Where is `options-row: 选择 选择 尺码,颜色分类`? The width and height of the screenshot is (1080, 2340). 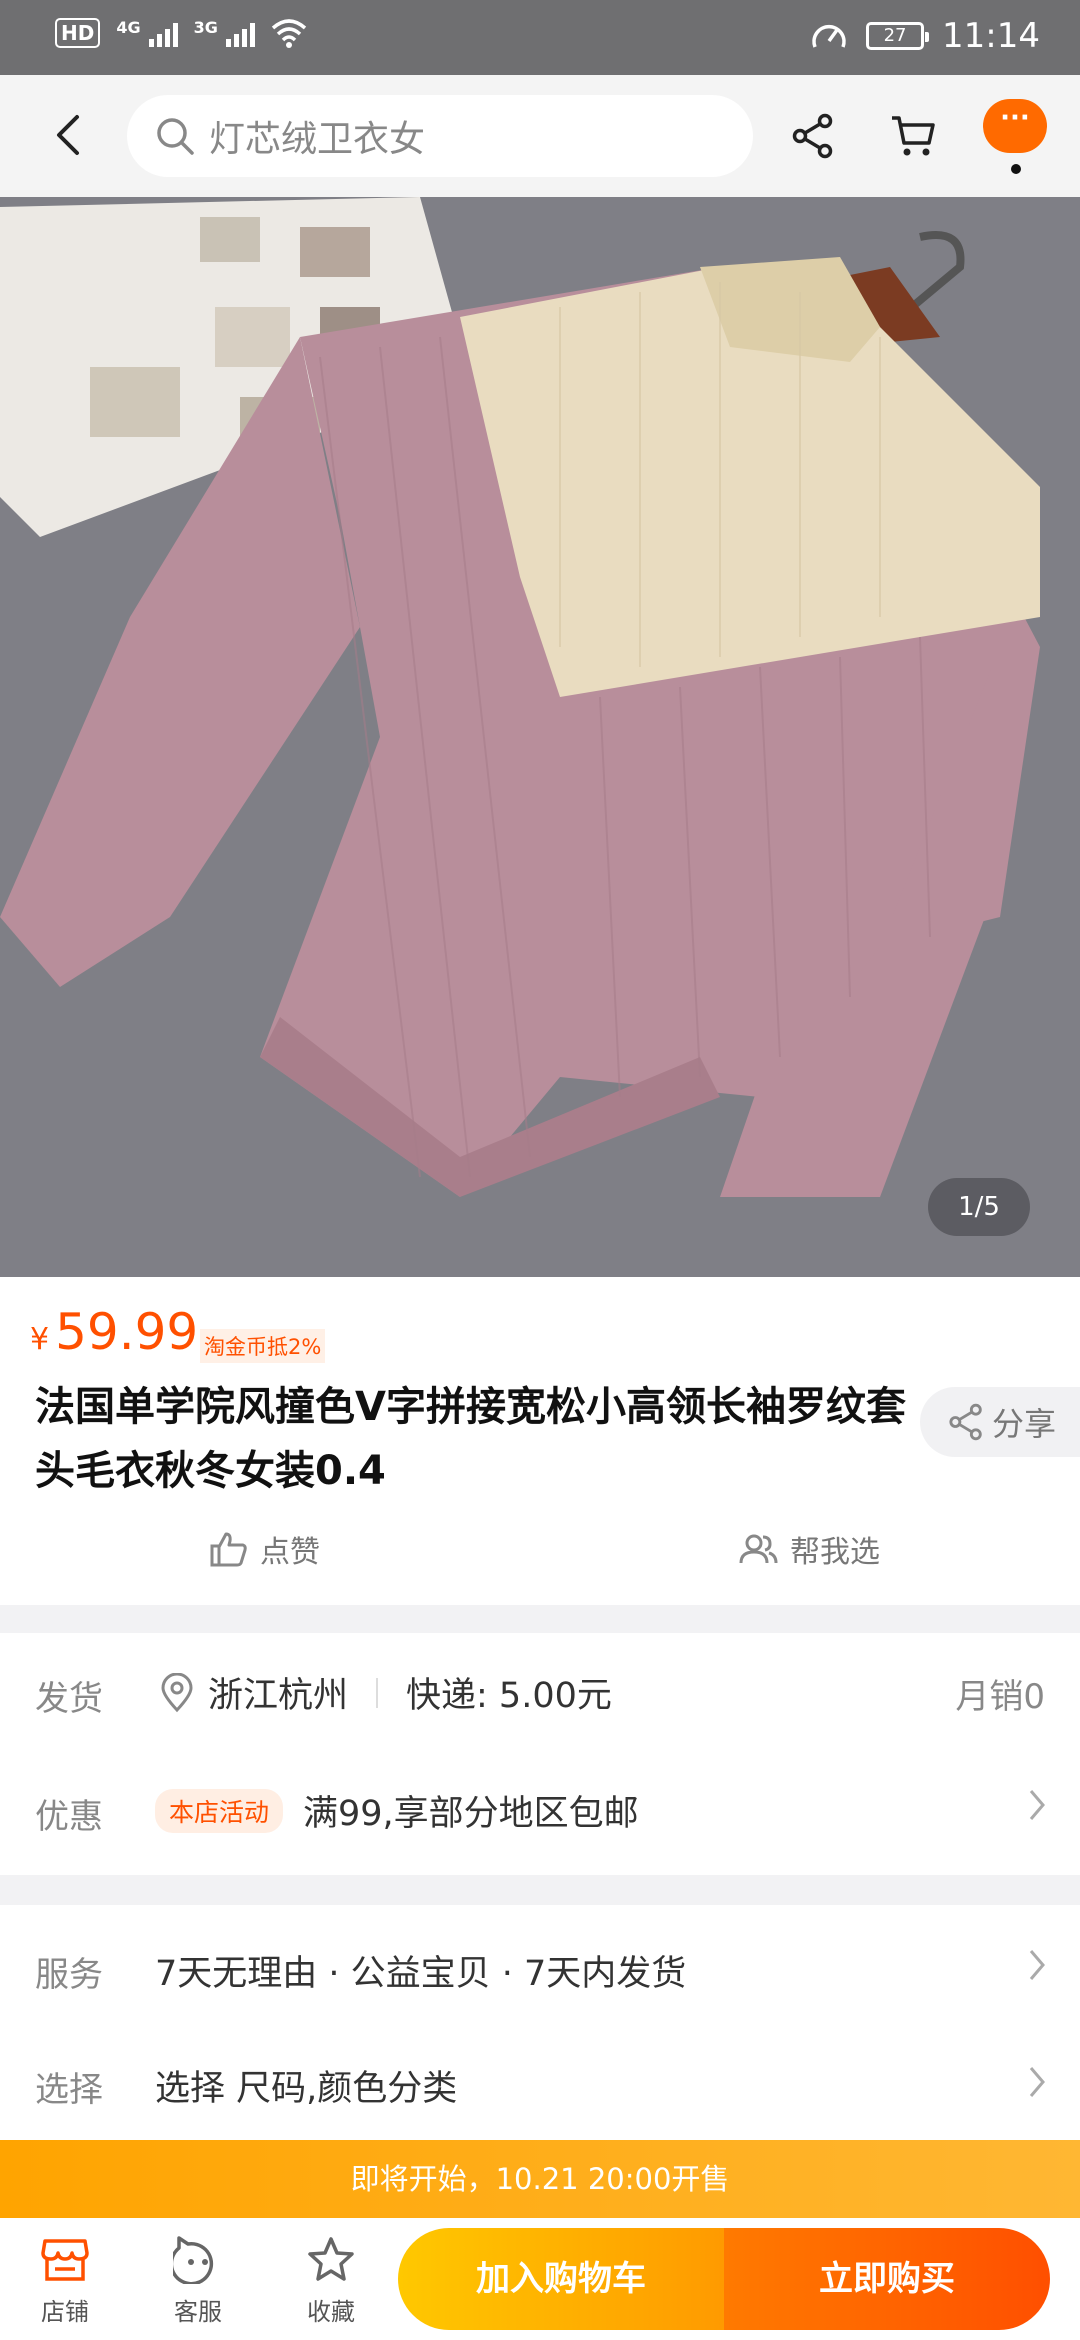
options-row: 选择 选择 尺码,颜色分类 is located at coordinates (540, 2080).